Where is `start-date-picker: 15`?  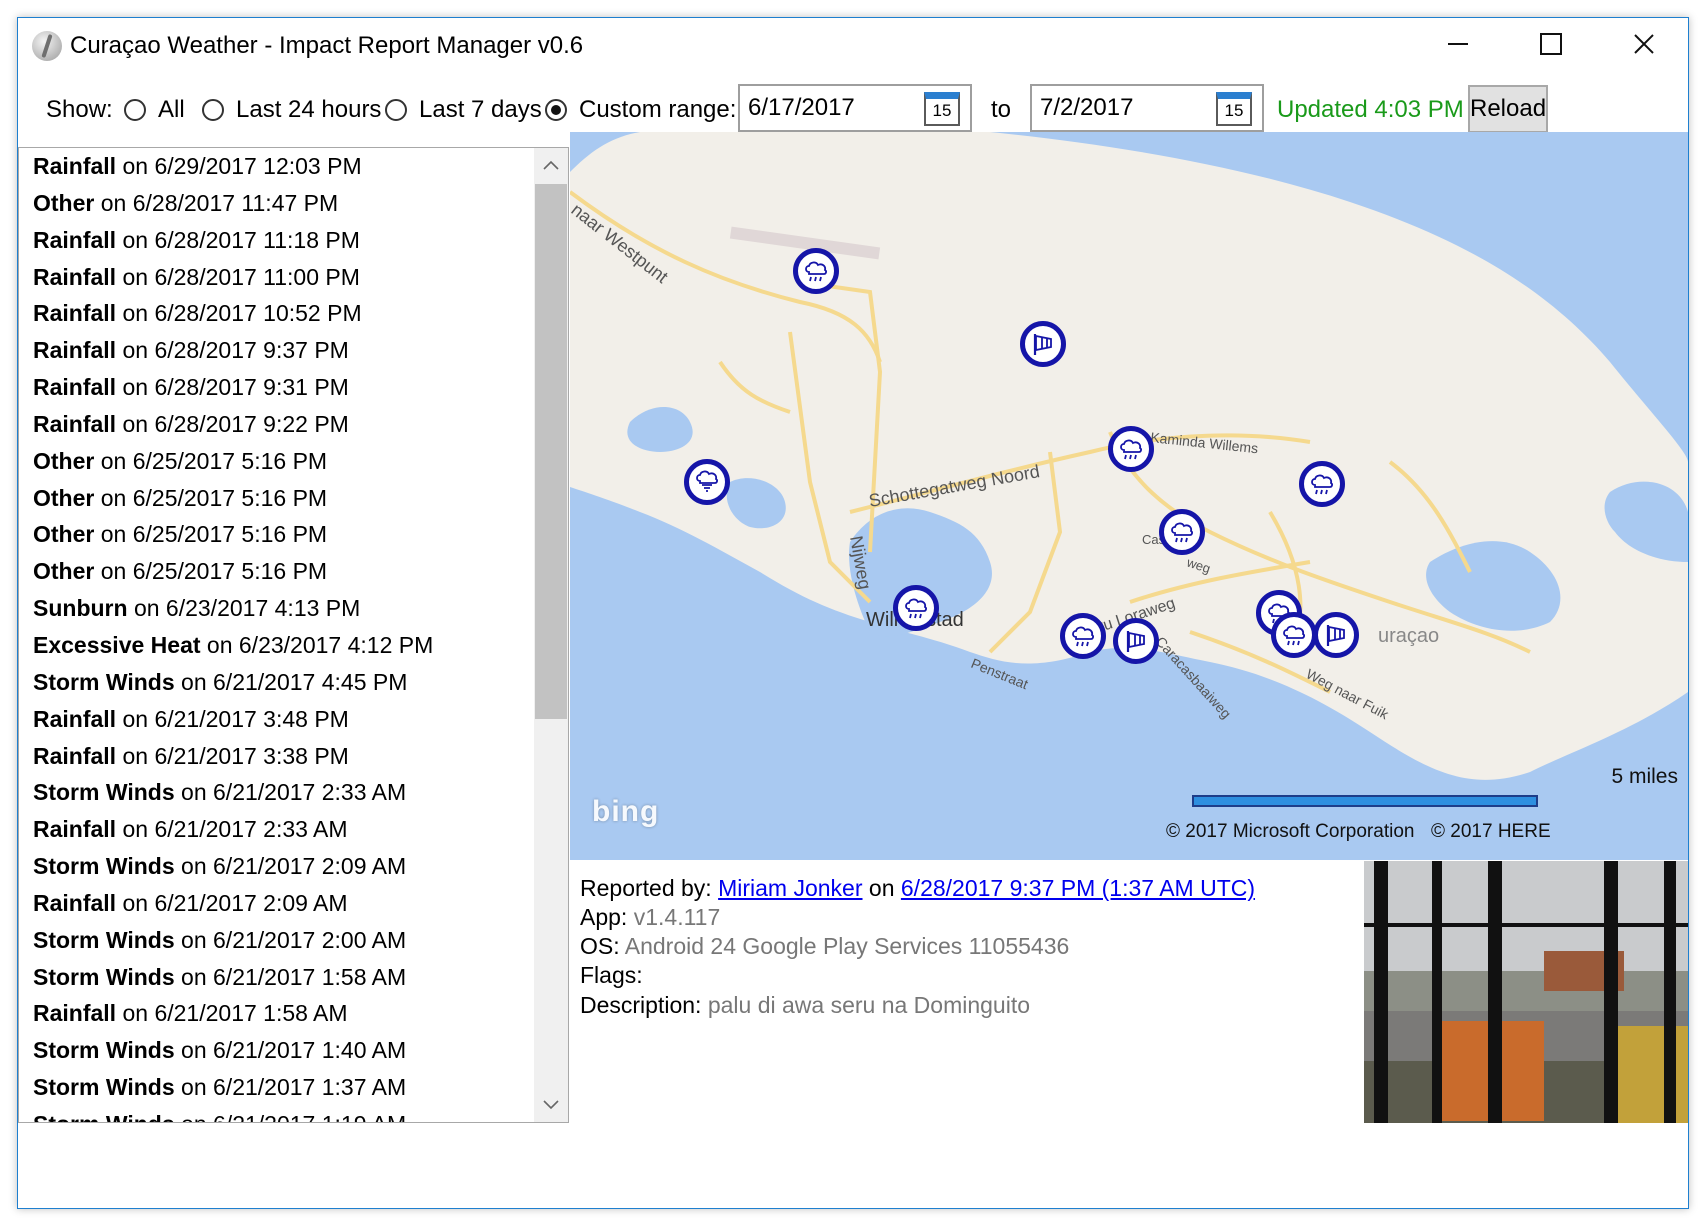
start-date-picker: 15 is located at coordinates (855, 108).